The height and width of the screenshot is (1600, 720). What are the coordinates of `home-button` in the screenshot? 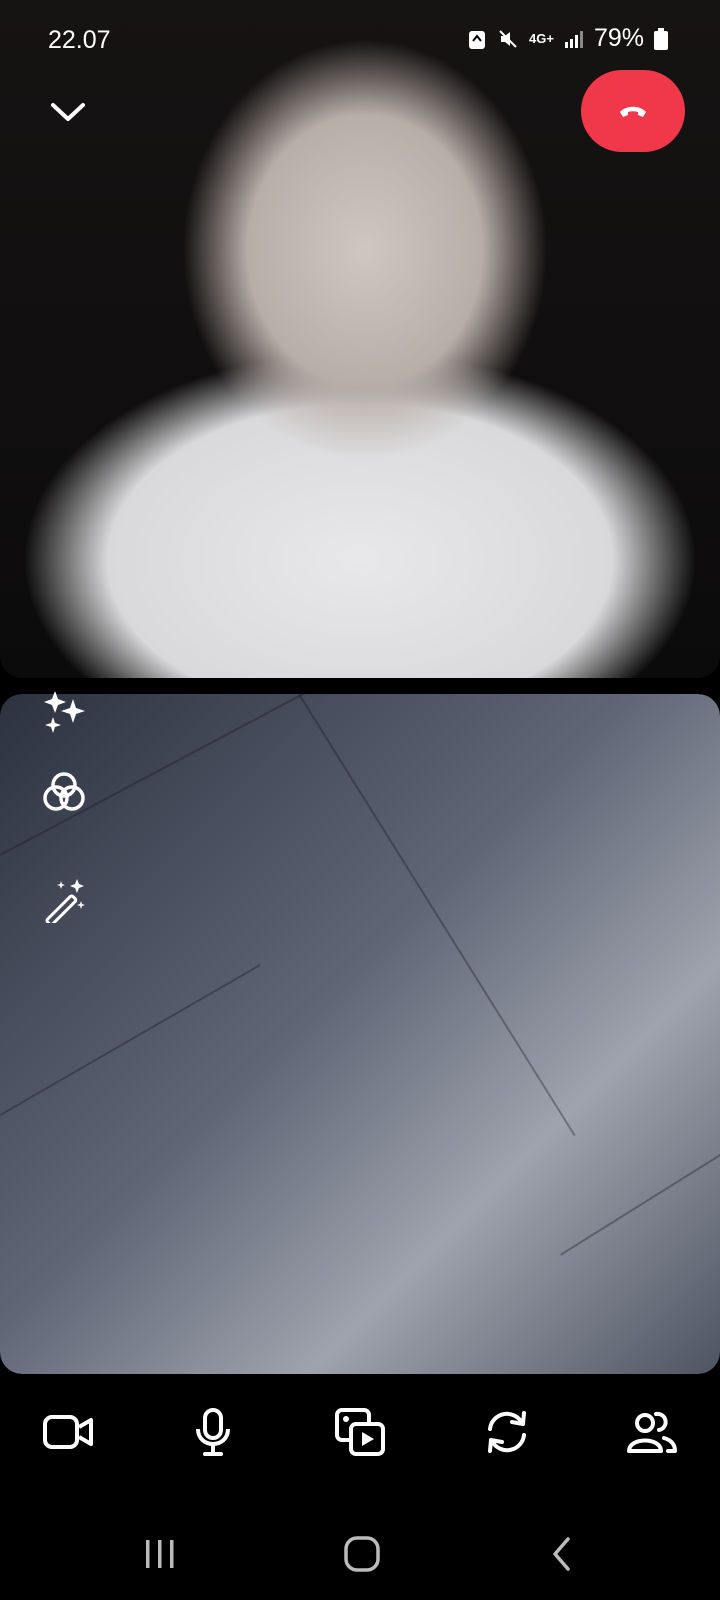 It's located at (362, 1554).